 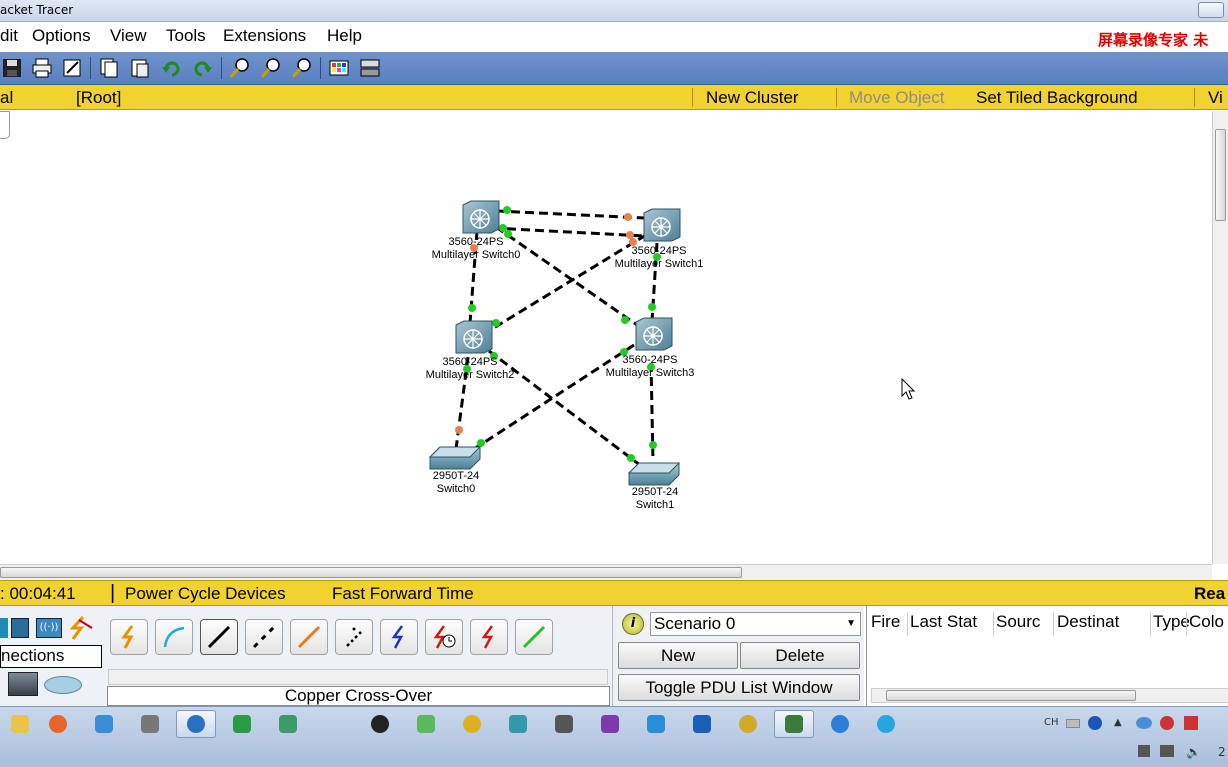 What do you see at coordinates (140, 68) in the screenshot?
I see `paste-button` at bounding box center [140, 68].